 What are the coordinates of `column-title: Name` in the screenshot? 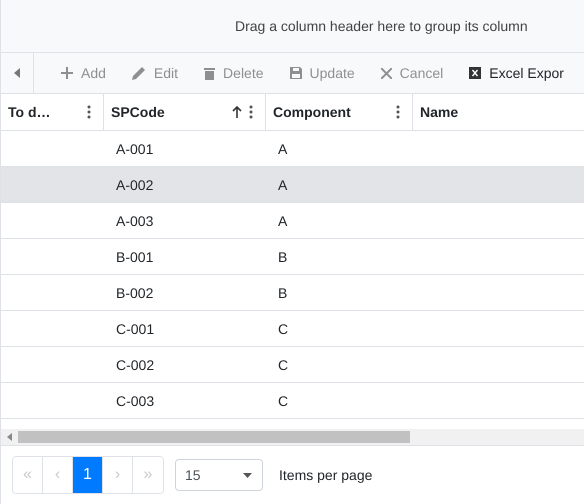 It's located at (439, 112).